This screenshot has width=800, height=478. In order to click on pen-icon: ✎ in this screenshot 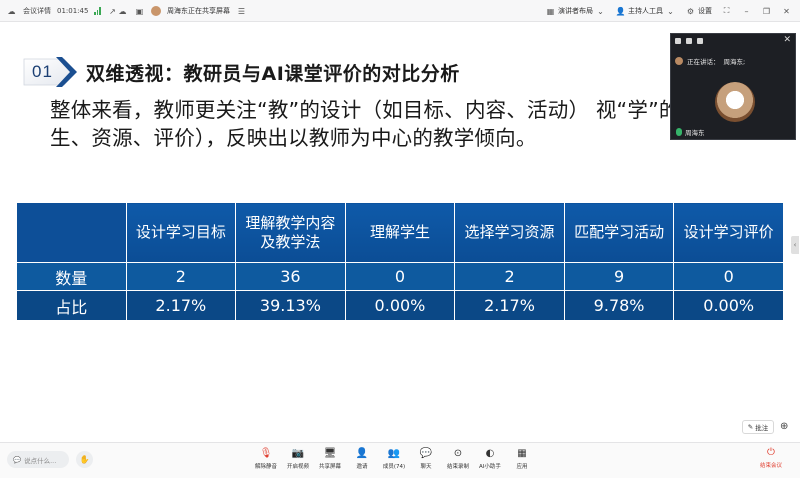, I will do `click(750, 427)`.